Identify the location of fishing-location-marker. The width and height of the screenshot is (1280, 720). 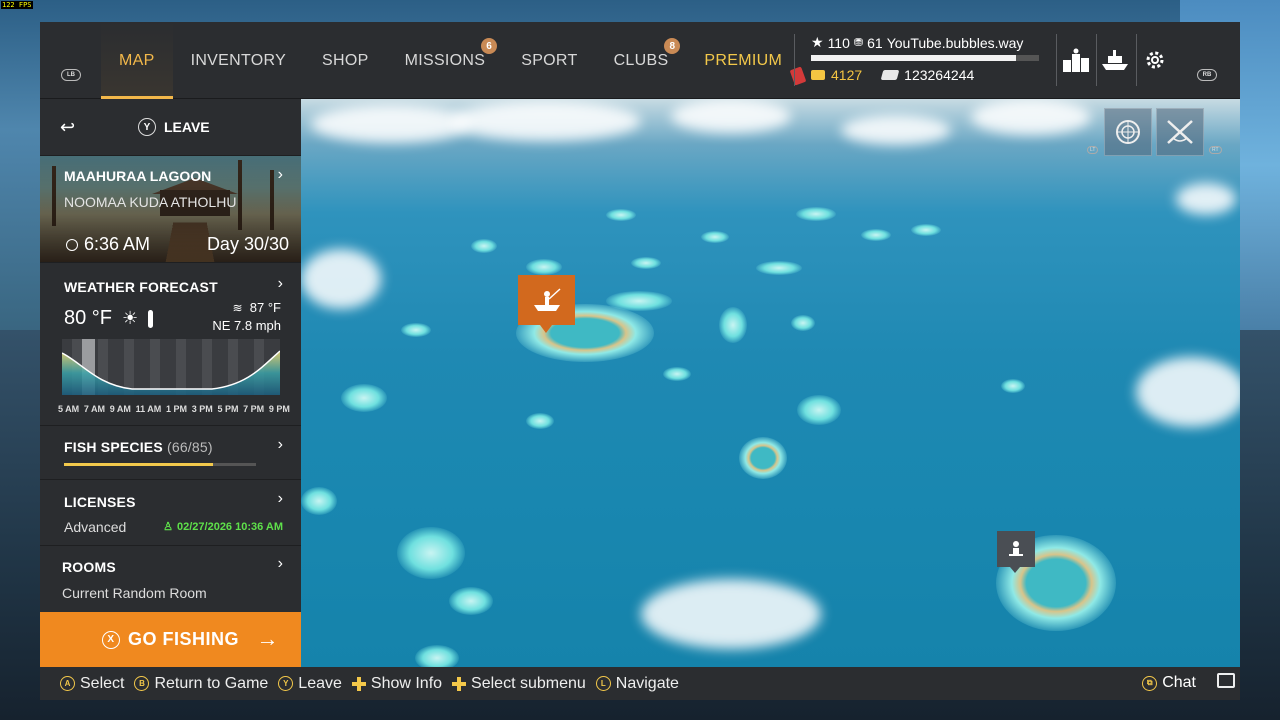
(546, 304).